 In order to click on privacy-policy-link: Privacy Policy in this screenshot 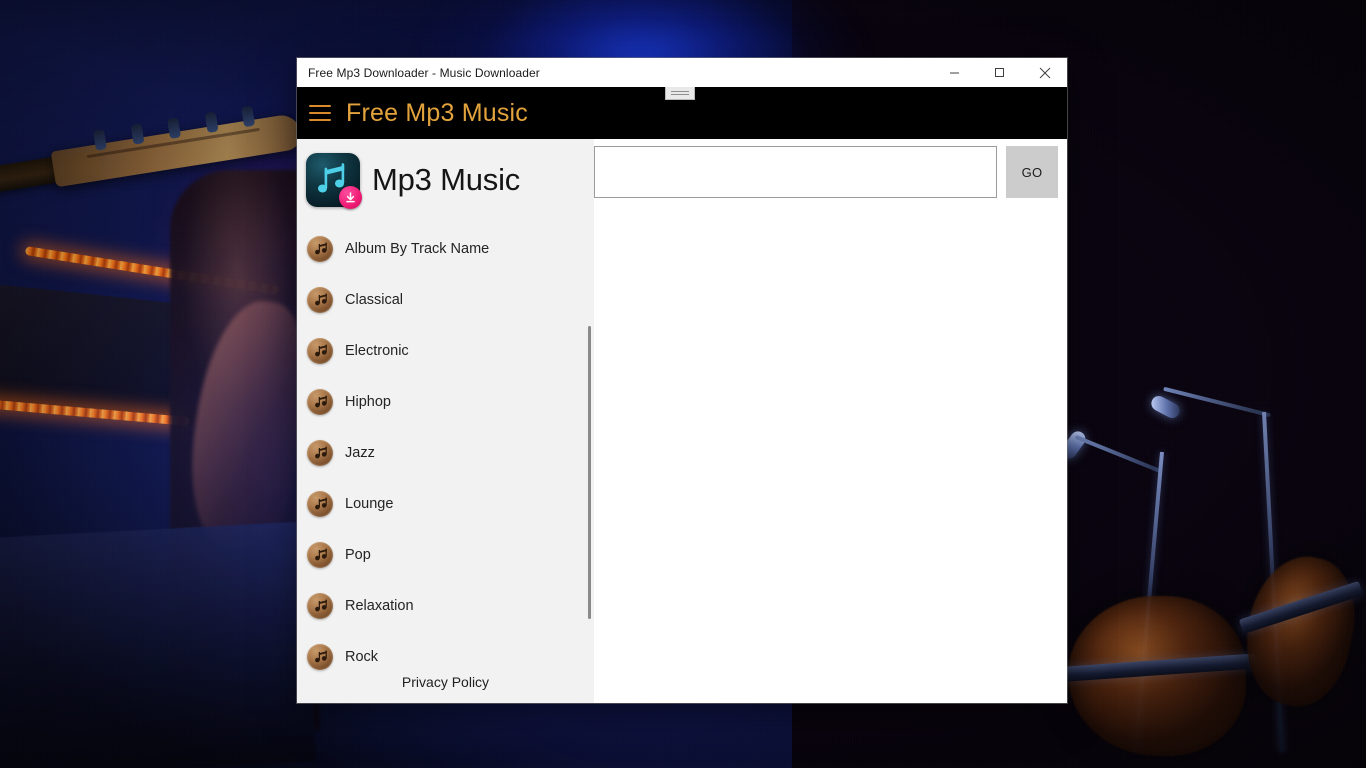, I will do `click(445, 682)`.